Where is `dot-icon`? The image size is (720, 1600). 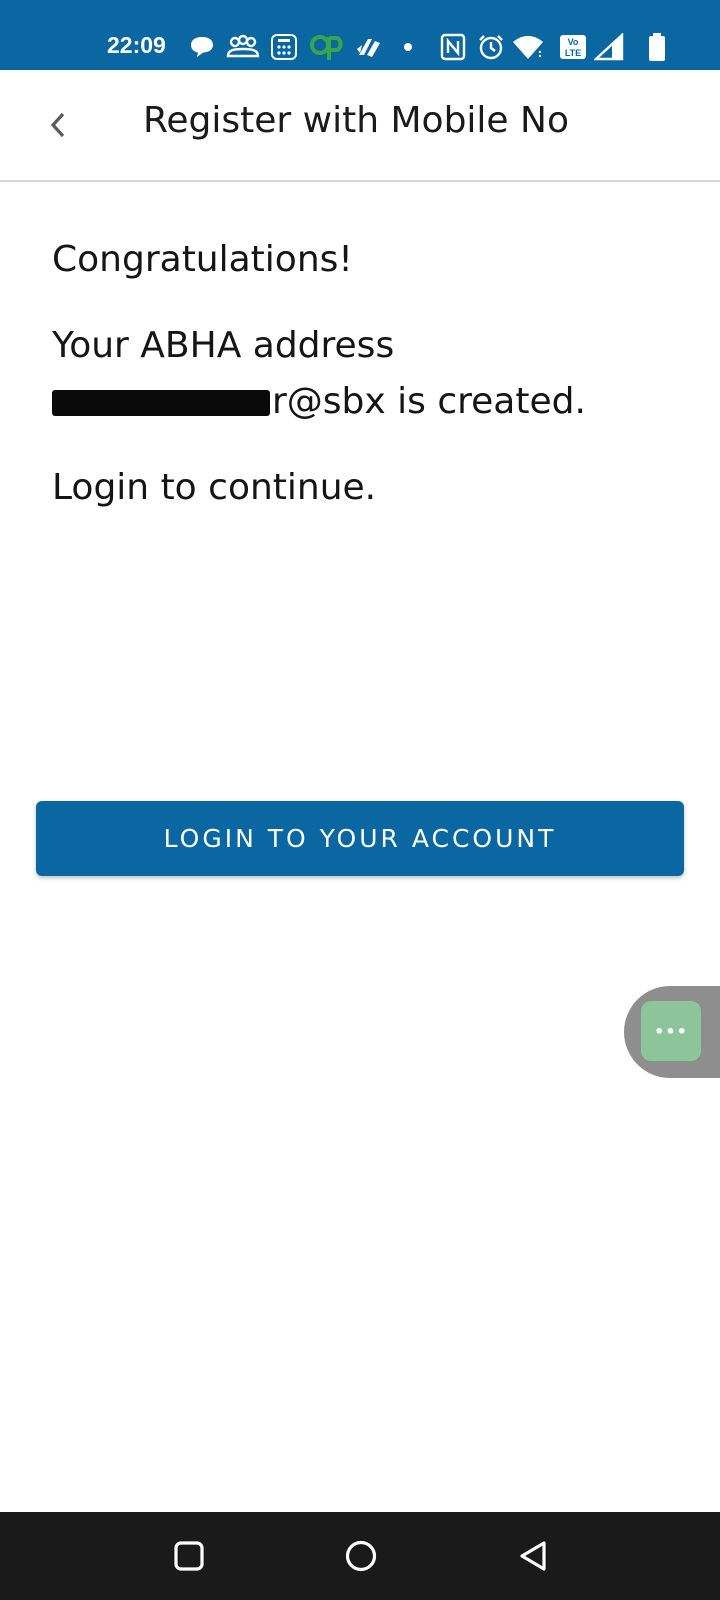 dot-icon is located at coordinates (408, 47).